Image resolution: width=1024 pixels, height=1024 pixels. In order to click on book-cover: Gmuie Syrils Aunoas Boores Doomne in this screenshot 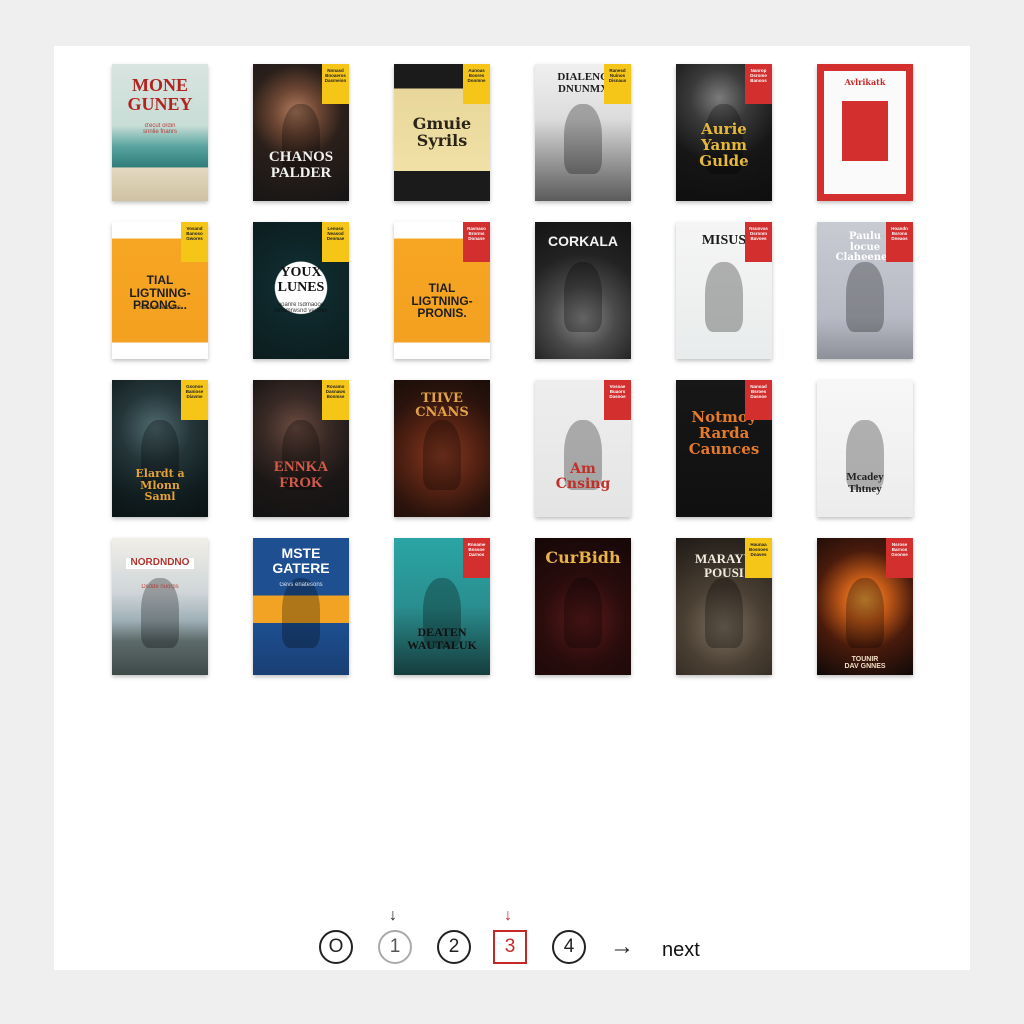, I will do `click(442, 132)`.